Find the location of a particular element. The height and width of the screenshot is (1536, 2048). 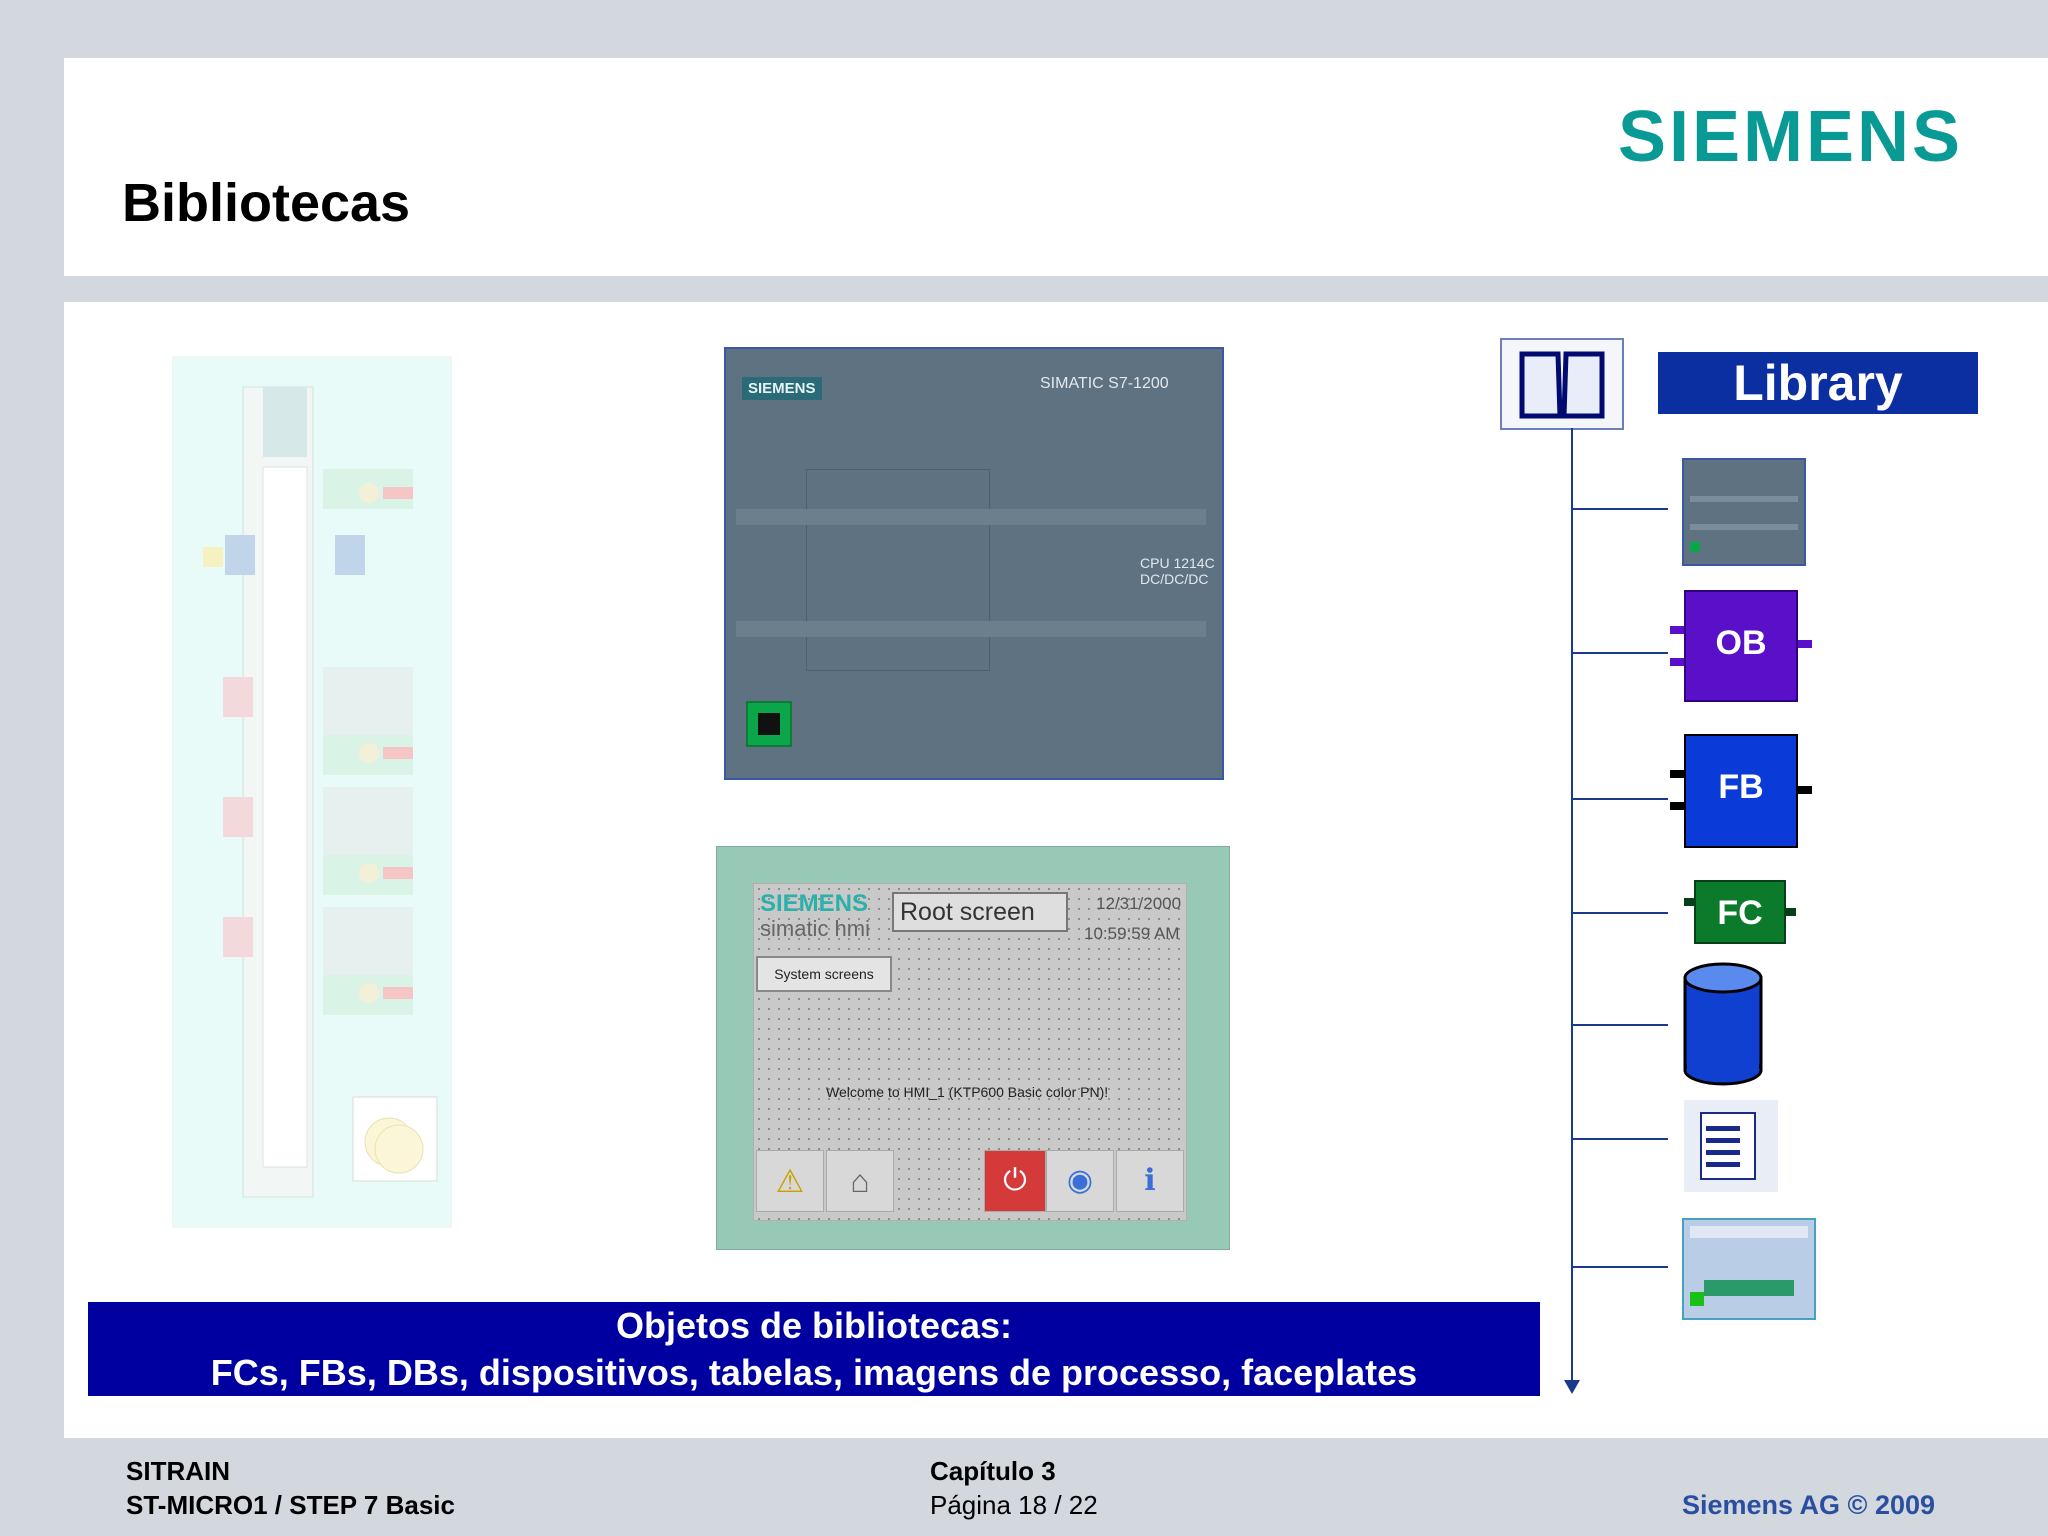

fc-block-icon: FC is located at coordinates (1740, 912).